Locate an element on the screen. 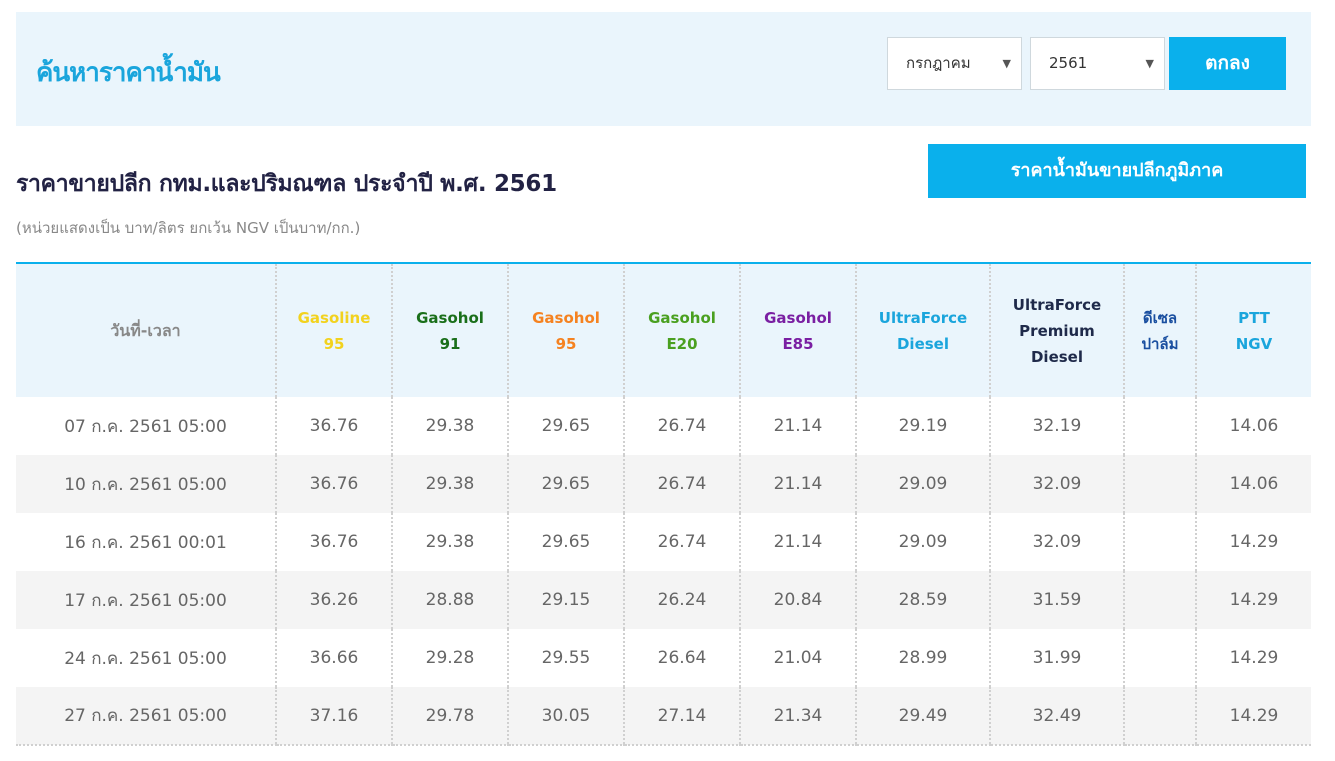  price-cell: 36.66 is located at coordinates (333, 658).